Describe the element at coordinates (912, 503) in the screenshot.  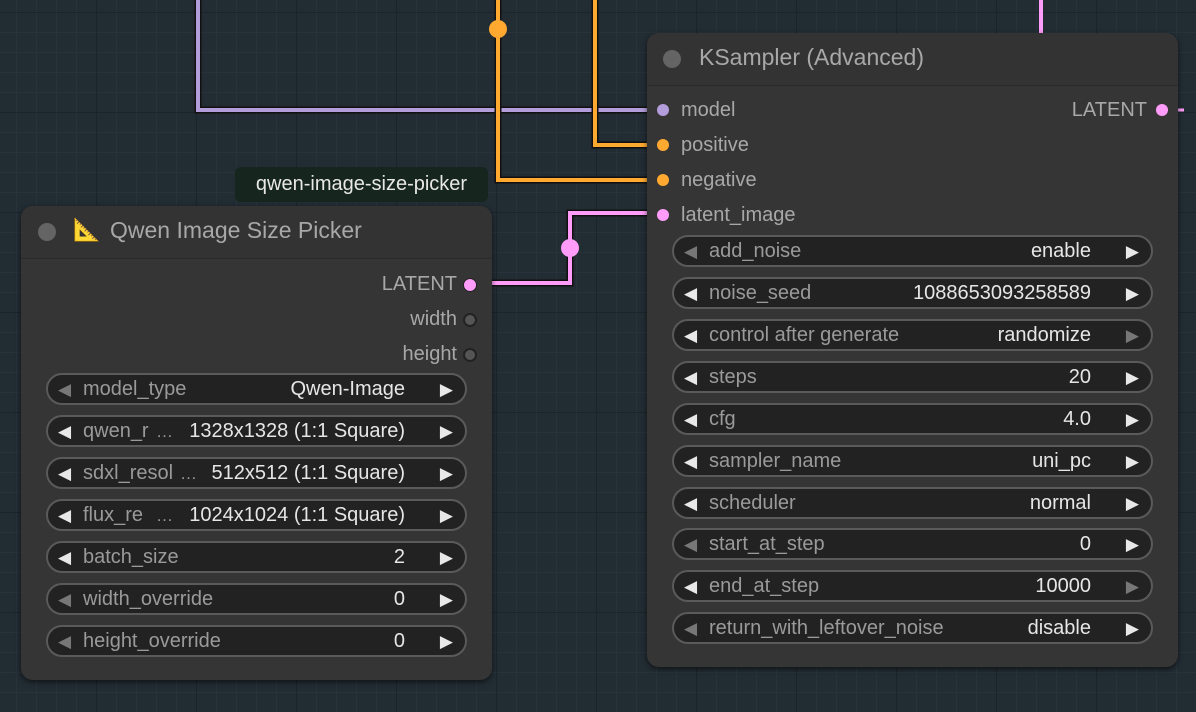
I see `widget-scheduler: ◀ scheduler normal ▶` at that location.